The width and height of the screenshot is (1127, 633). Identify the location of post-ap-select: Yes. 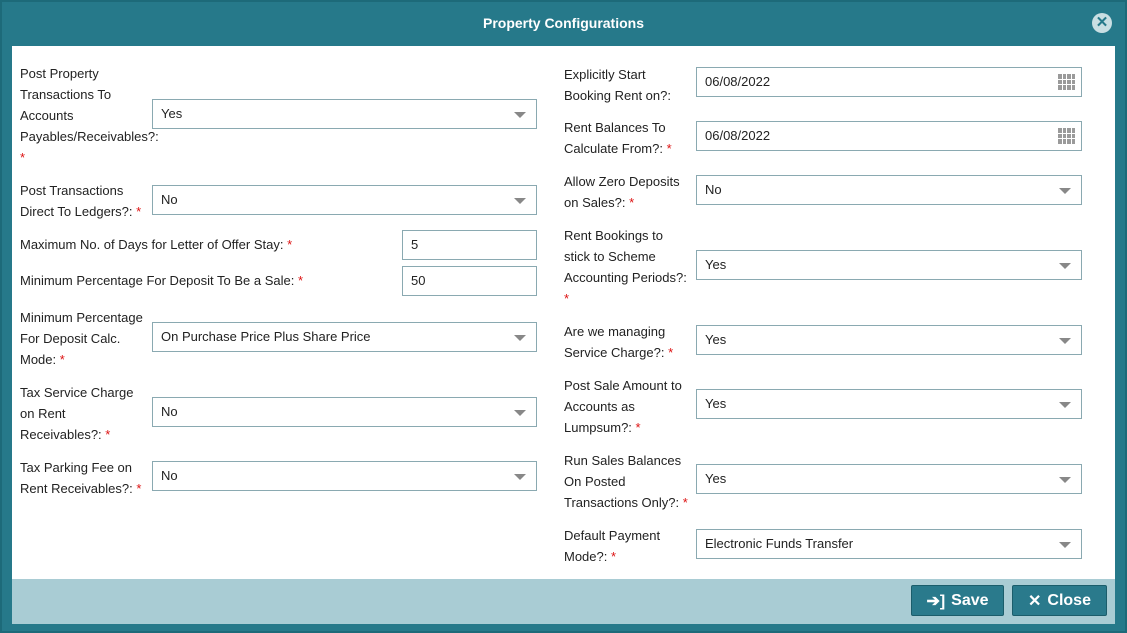
(344, 114).